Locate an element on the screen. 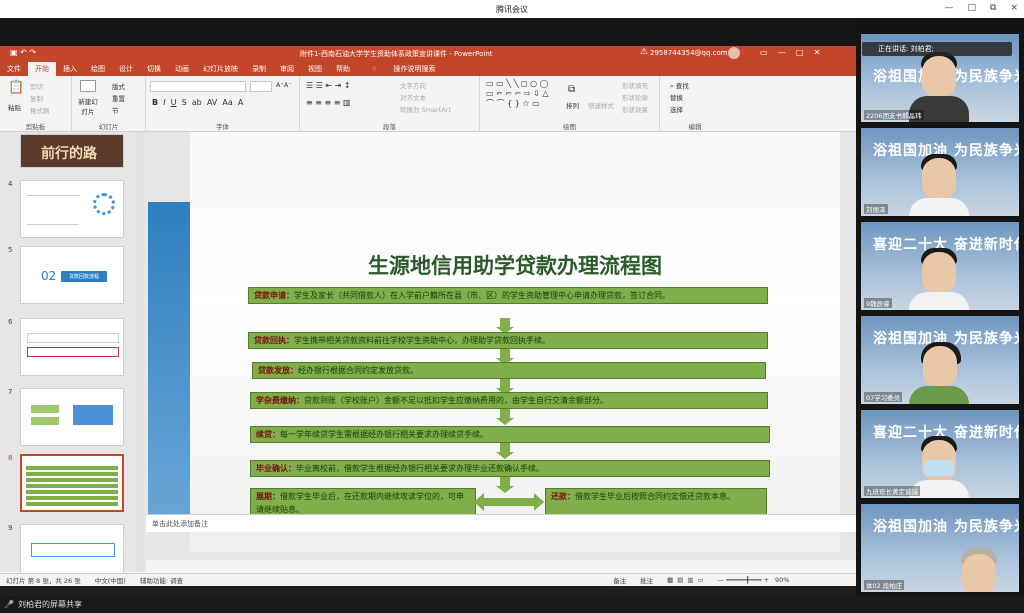 The width and height of the screenshot is (1024, 613). screen-share-bar: 🎤 刘柏君的屏幕共享 is located at coordinates (512, 604).